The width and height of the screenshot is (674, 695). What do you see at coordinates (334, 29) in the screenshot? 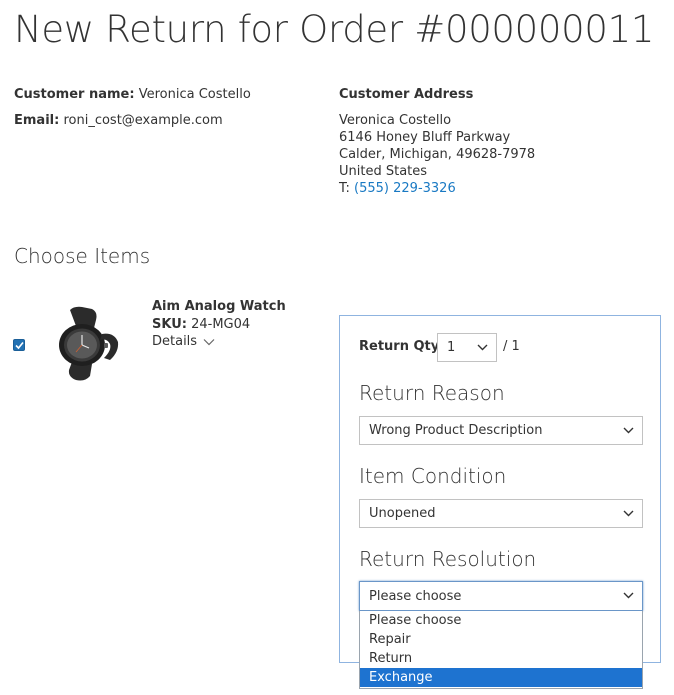
I see `page-title: New Return for Order #000000011` at bounding box center [334, 29].